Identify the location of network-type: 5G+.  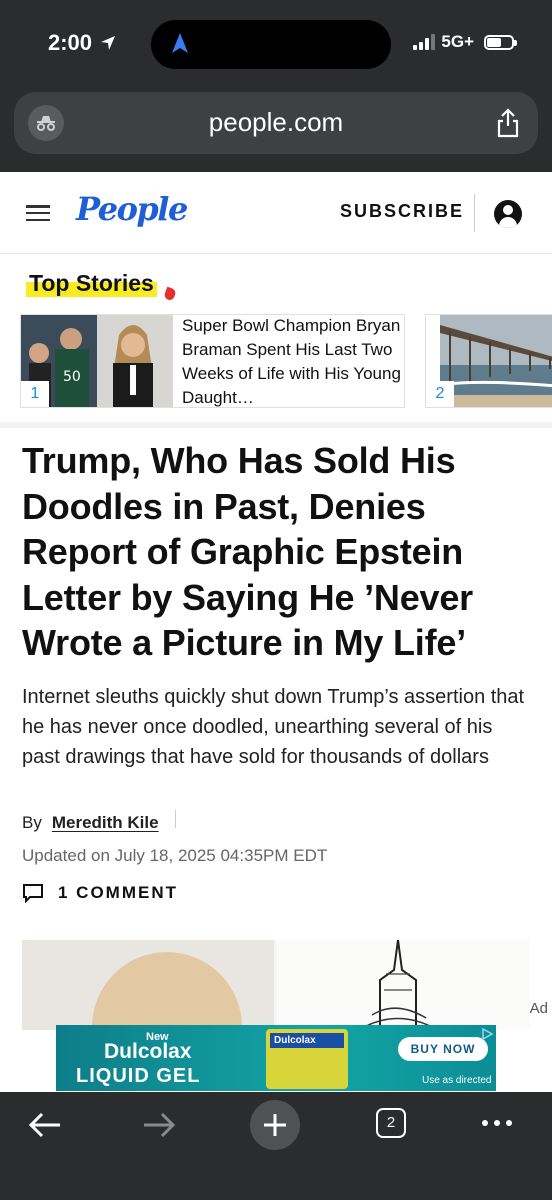
(457, 41).